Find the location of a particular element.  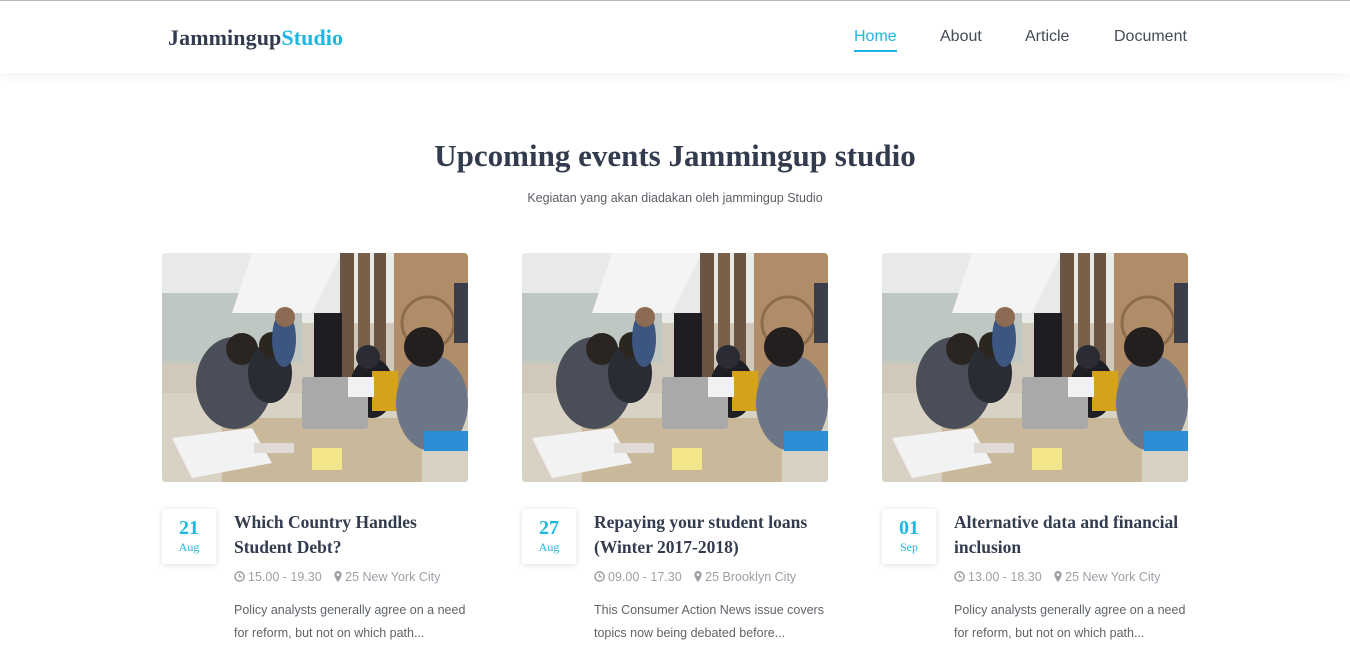

event-date: 27 Aug is located at coordinates (549, 536).